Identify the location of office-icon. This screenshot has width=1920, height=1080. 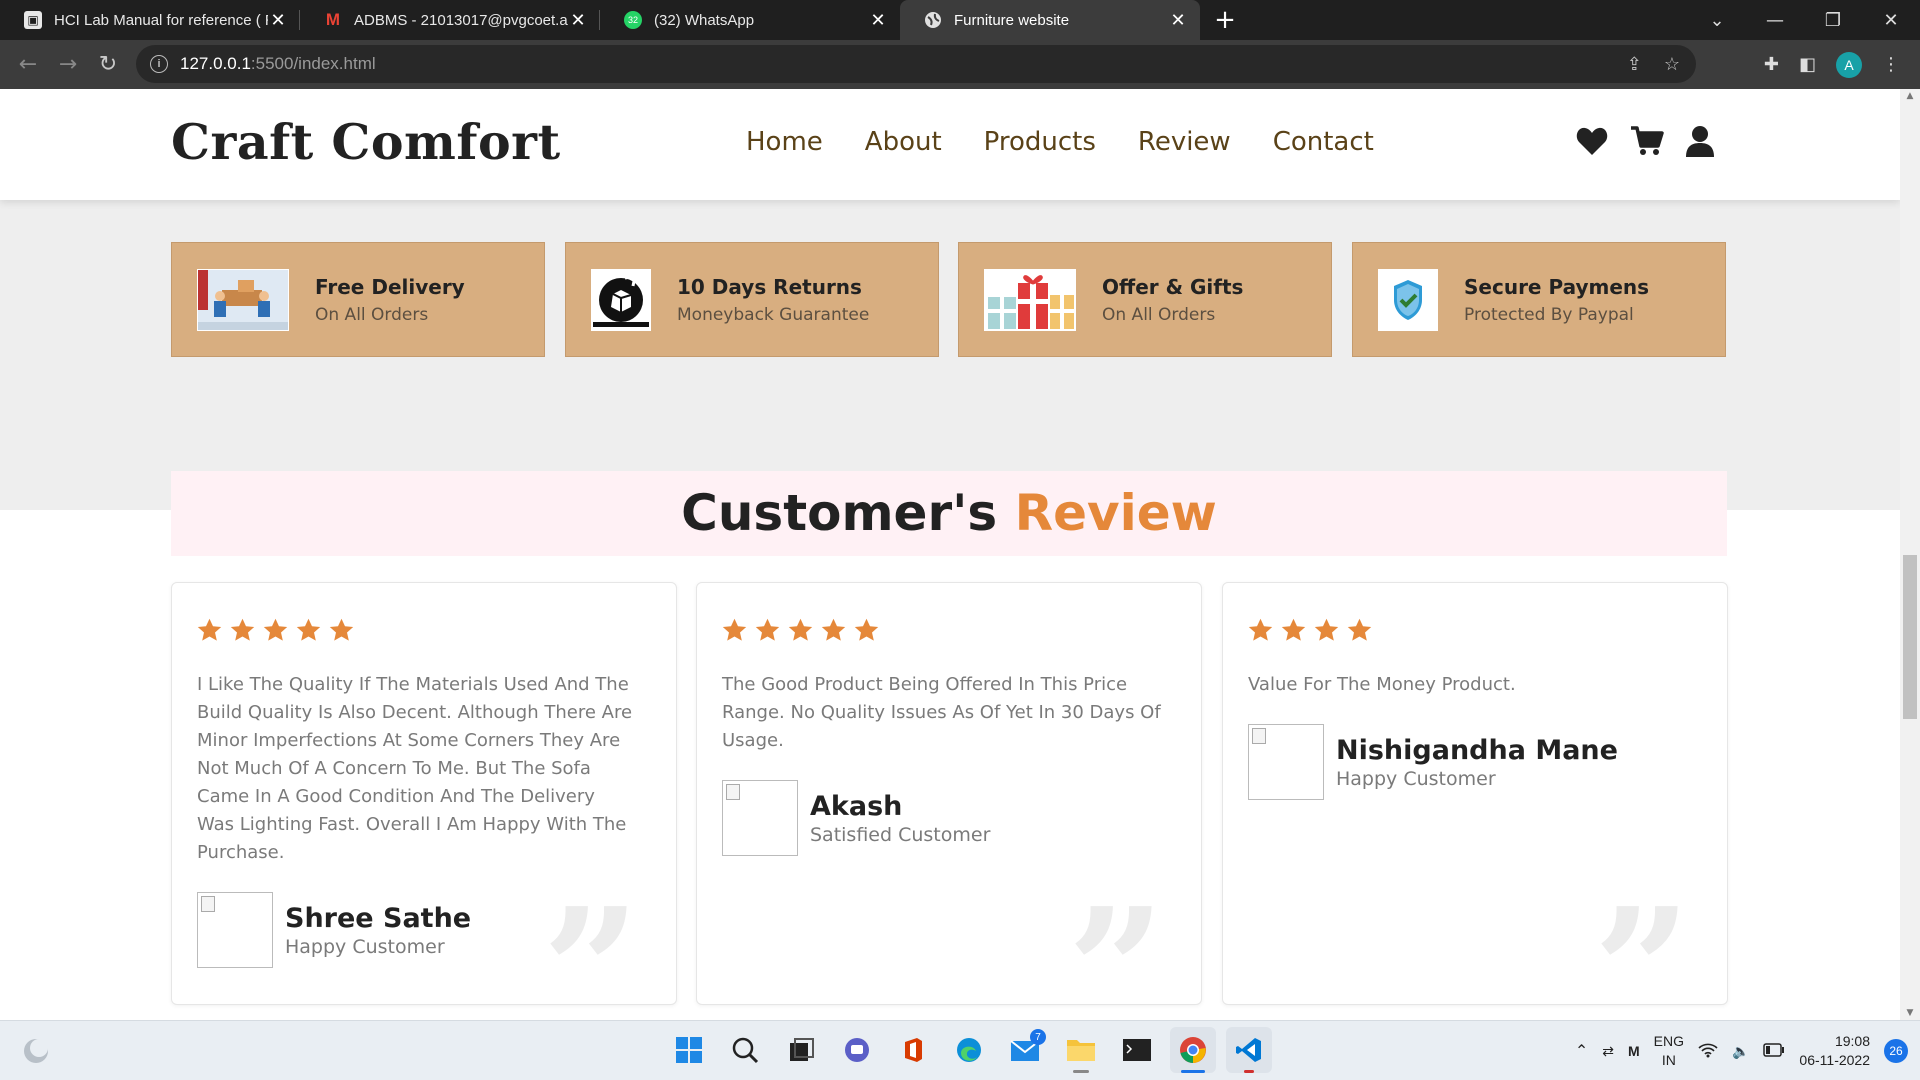
(913, 1050).